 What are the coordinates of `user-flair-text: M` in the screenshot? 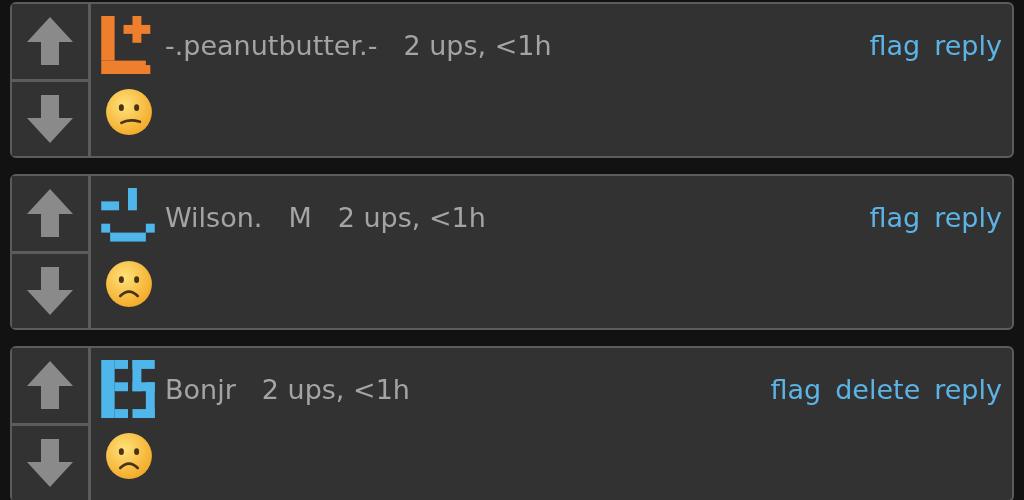 It's located at (300, 217).